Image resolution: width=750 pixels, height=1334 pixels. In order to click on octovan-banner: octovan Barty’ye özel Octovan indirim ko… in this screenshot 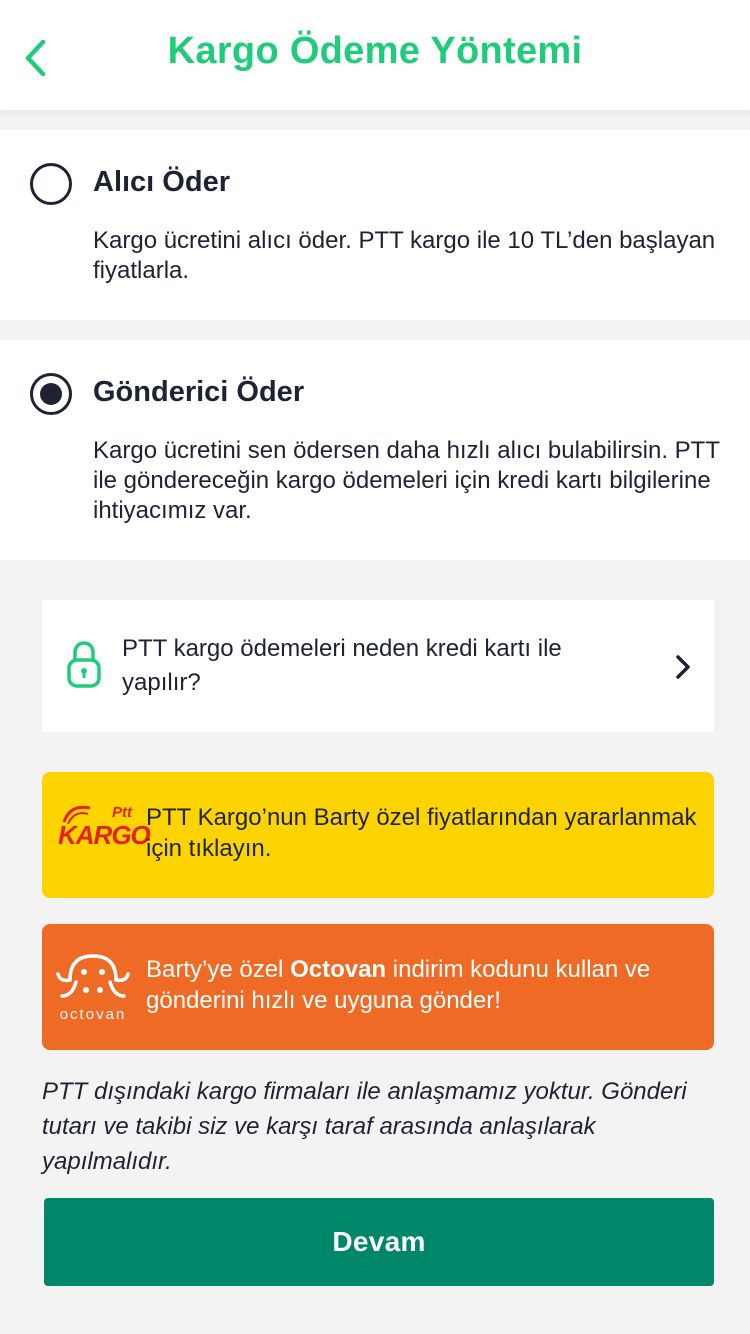, I will do `click(378, 987)`.